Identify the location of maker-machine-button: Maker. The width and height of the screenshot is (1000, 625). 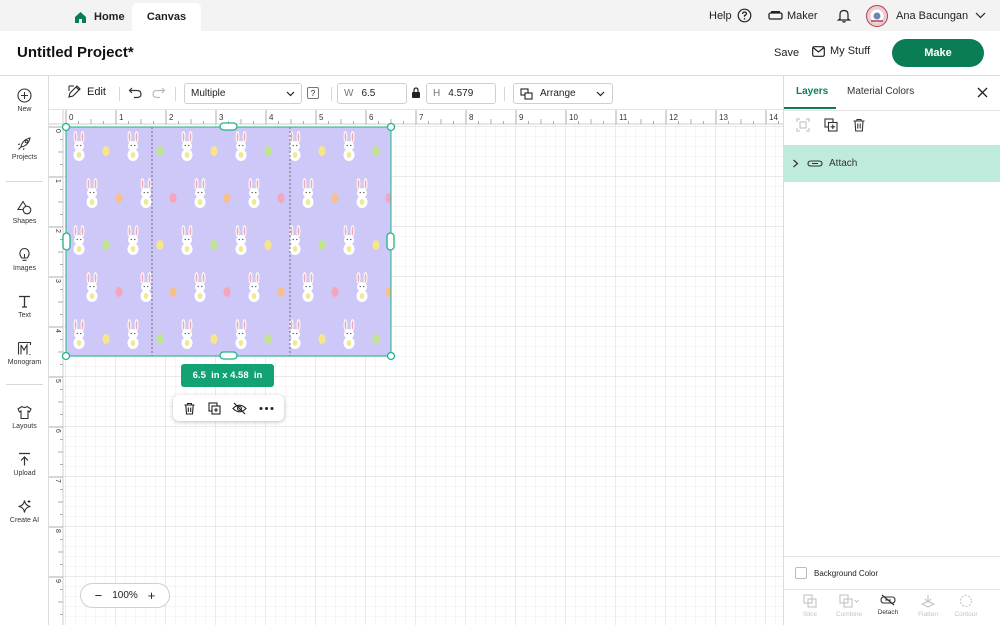
(793, 15).